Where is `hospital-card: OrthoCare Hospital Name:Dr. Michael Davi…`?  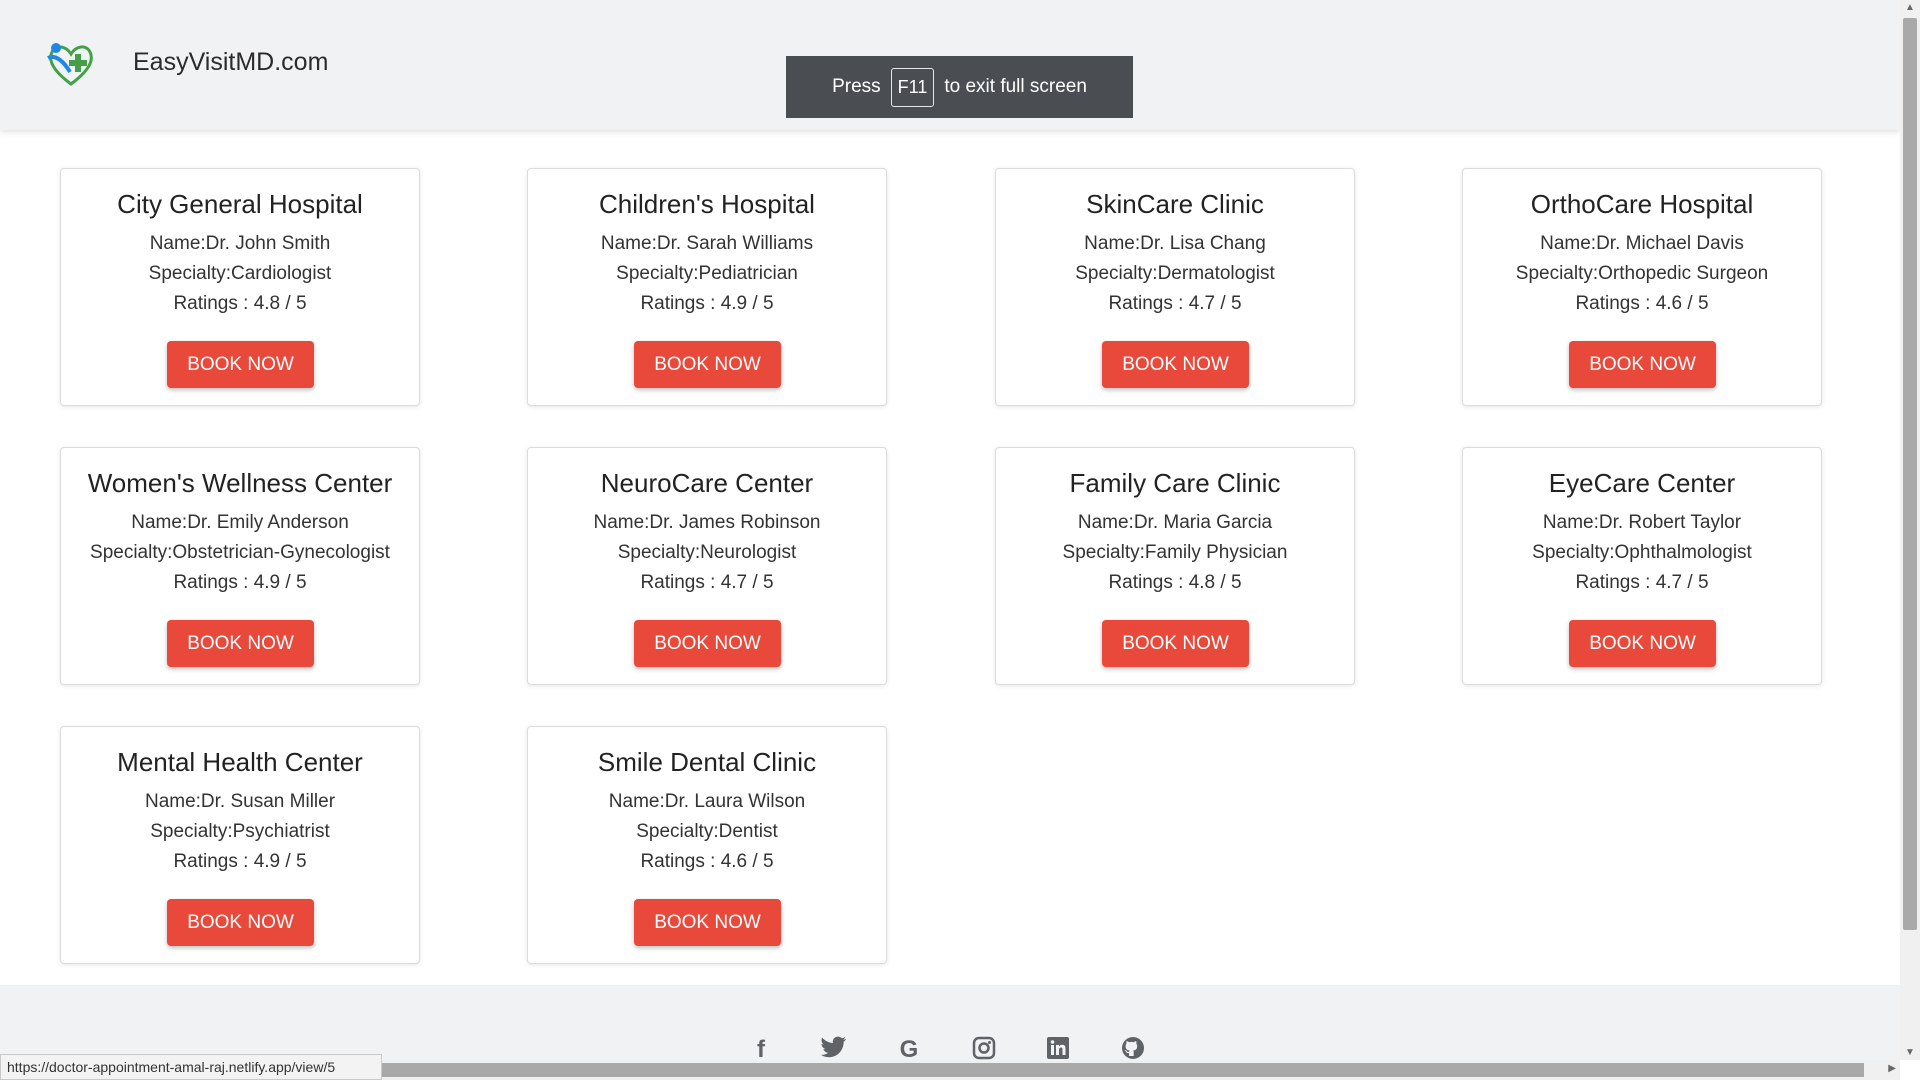
hospital-card: OrthoCare Hospital Name:Dr. Michael Davi… is located at coordinates (1642, 287).